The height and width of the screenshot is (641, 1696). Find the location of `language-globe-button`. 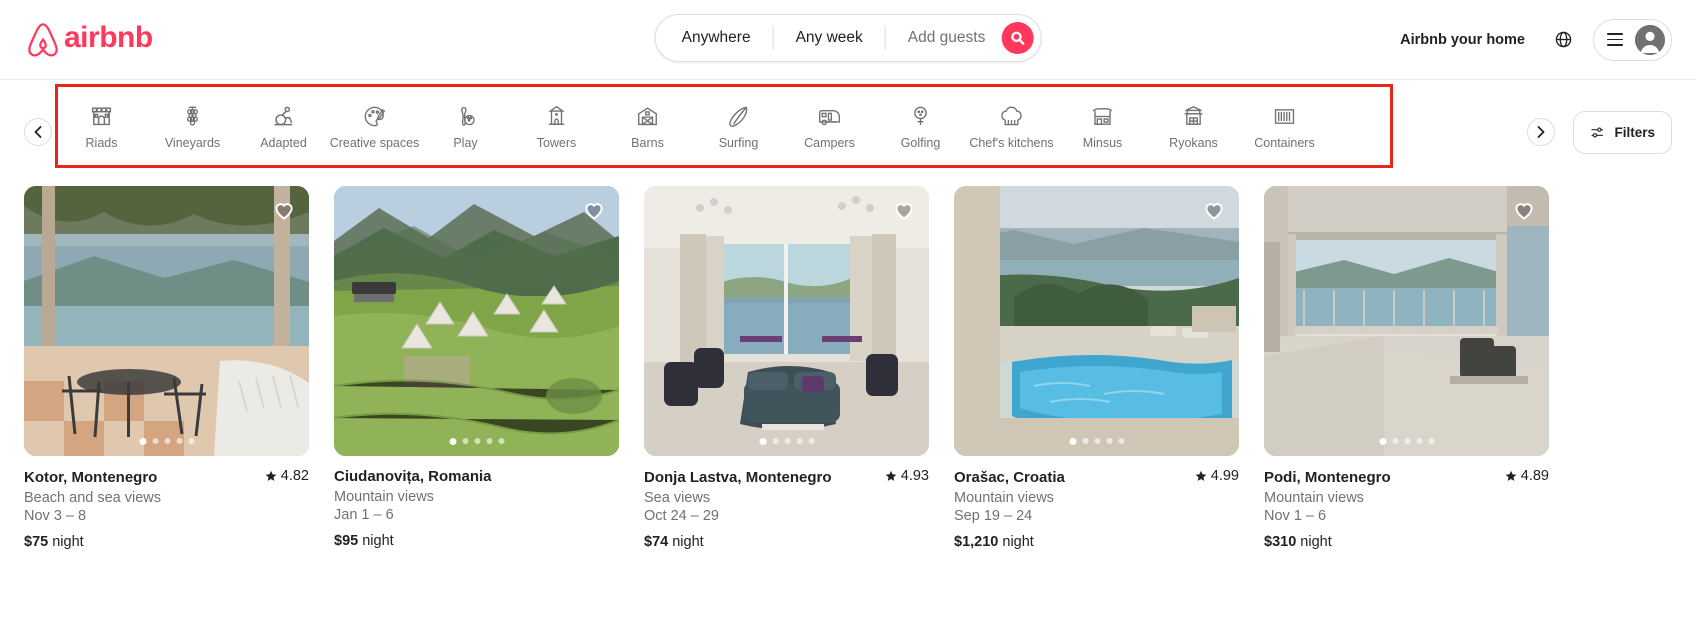

language-globe-button is located at coordinates (1563, 40).